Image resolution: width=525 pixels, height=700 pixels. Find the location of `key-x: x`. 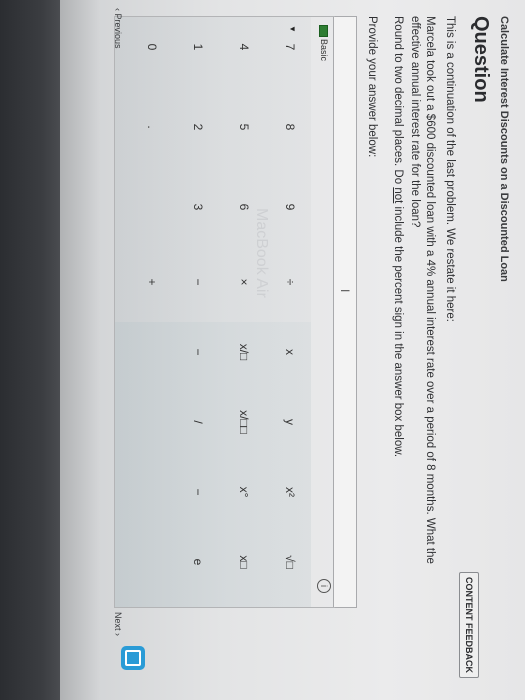

key-x: x is located at coordinates (290, 352).